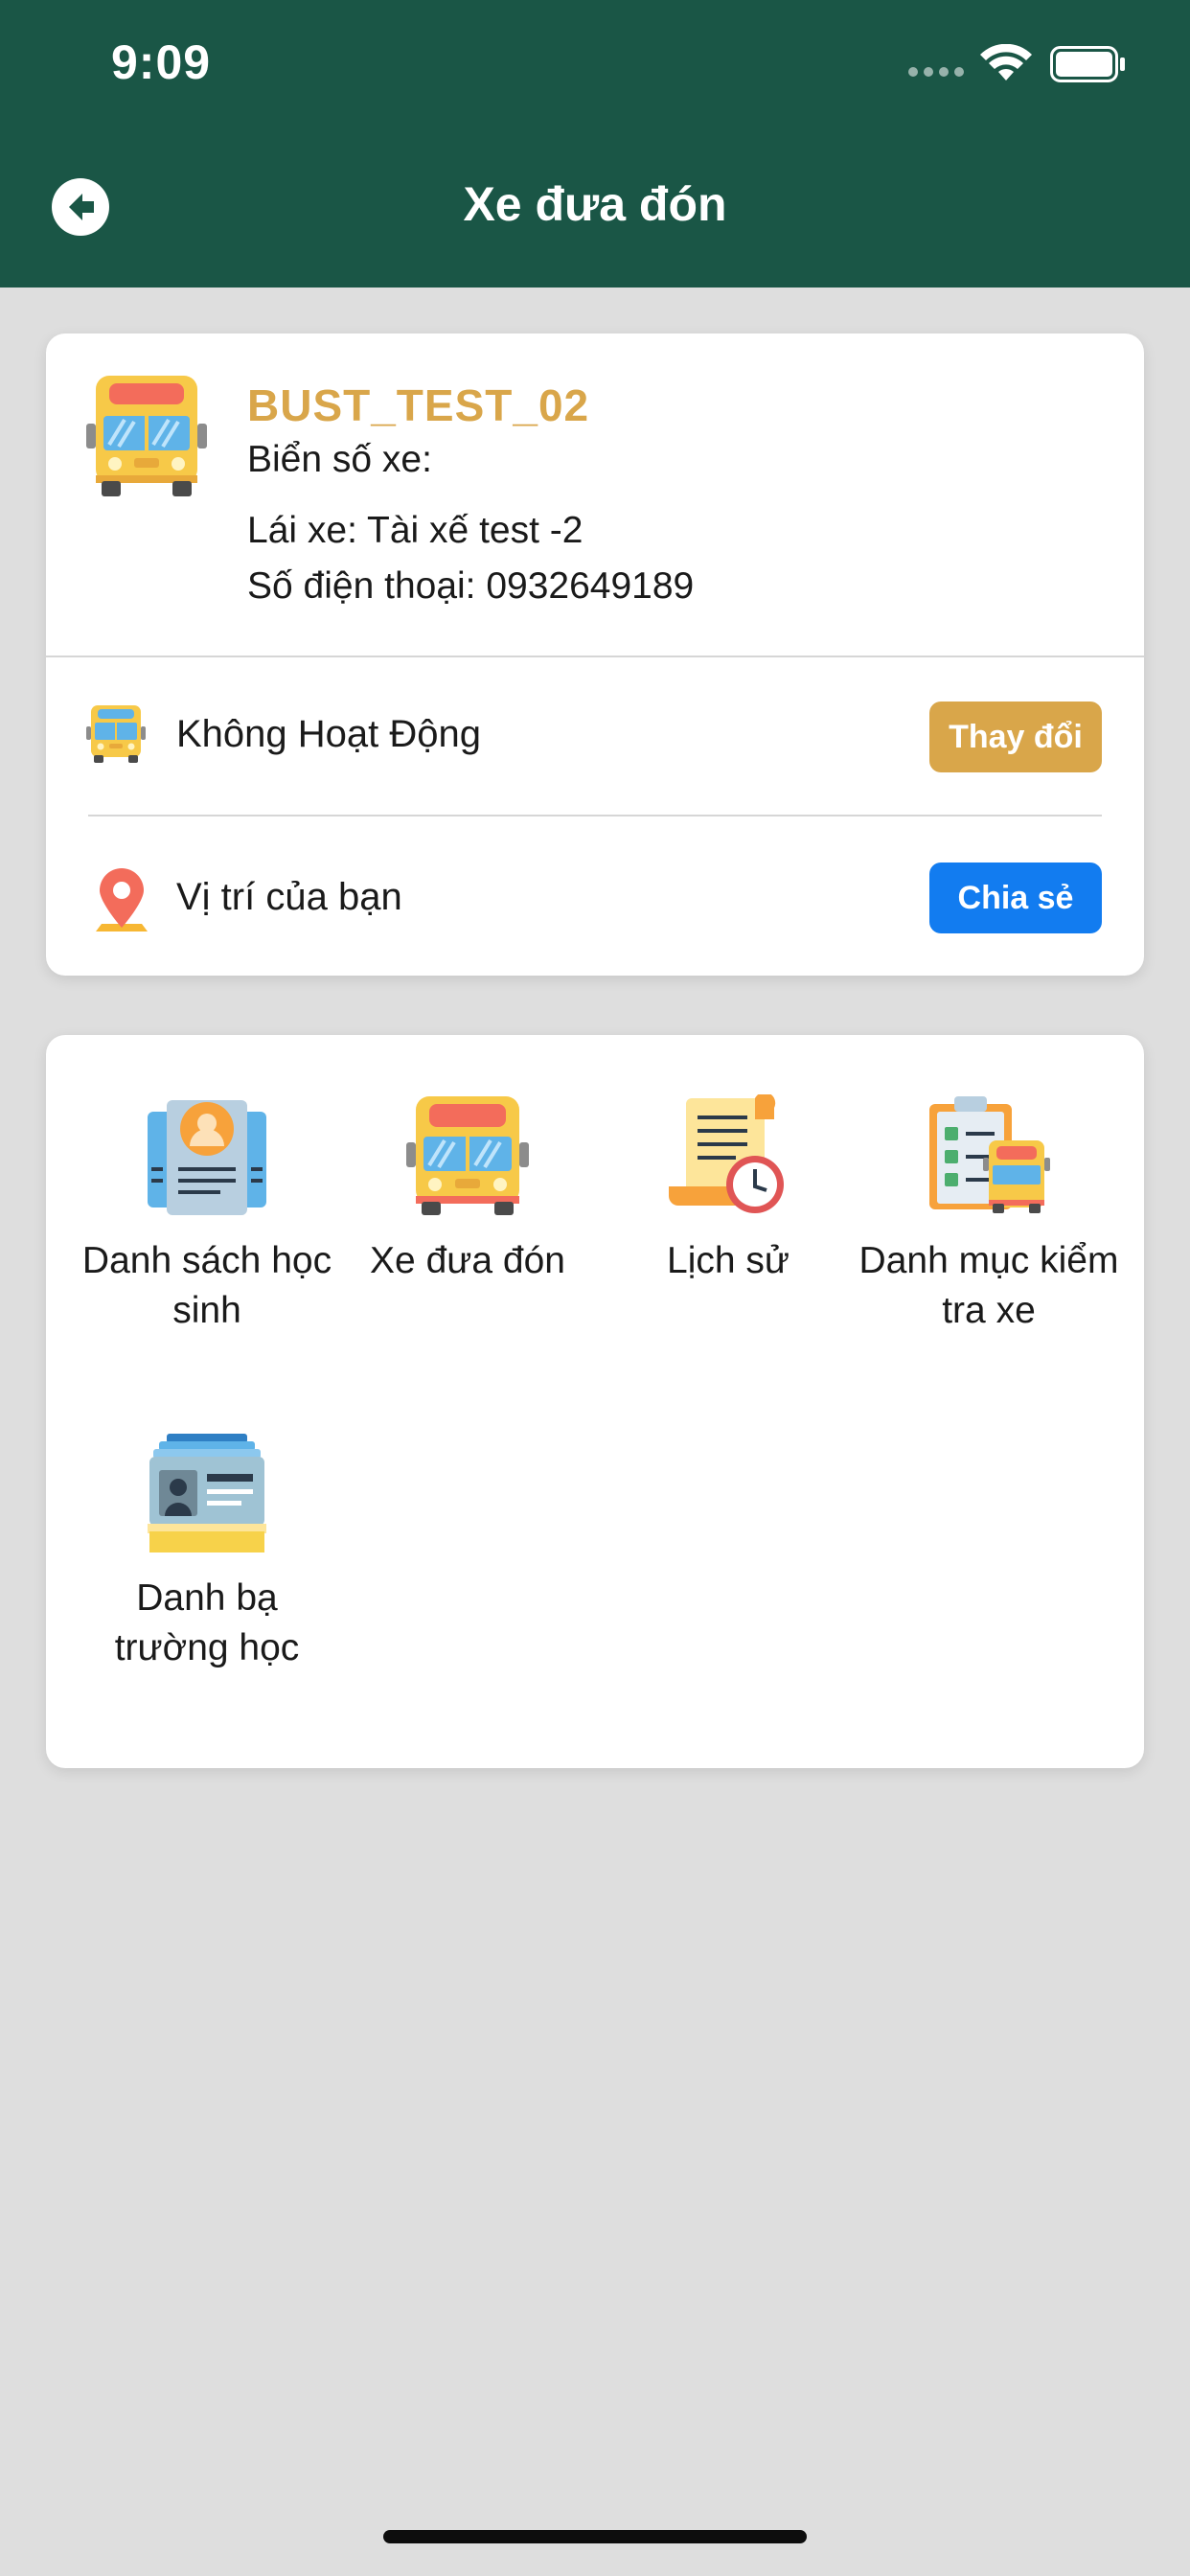 Image resolution: width=1190 pixels, height=2576 pixels. Describe the element at coordinates (122, 900) in the screenshot. I see `location-pin-icon` at that location.